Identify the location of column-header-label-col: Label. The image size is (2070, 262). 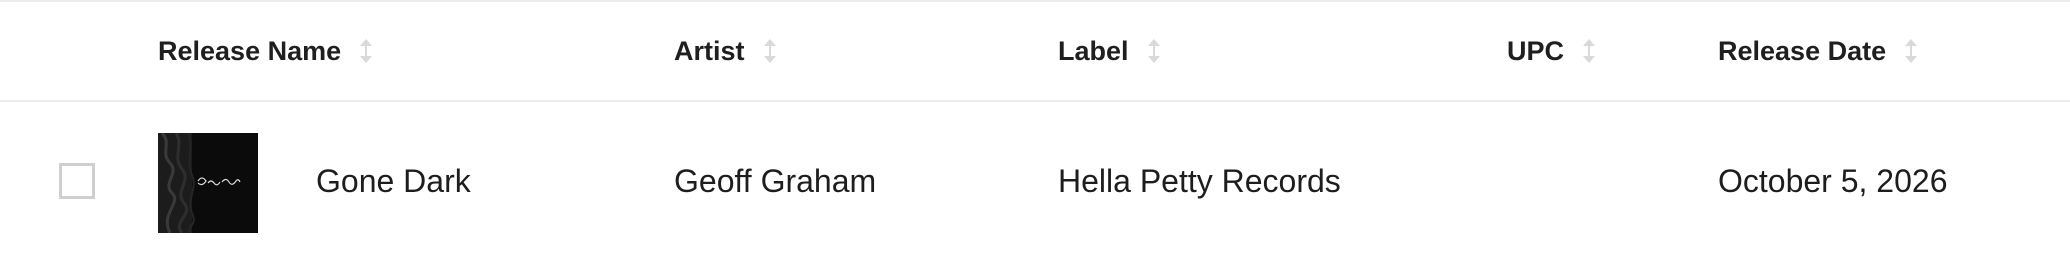
(1109, 51).